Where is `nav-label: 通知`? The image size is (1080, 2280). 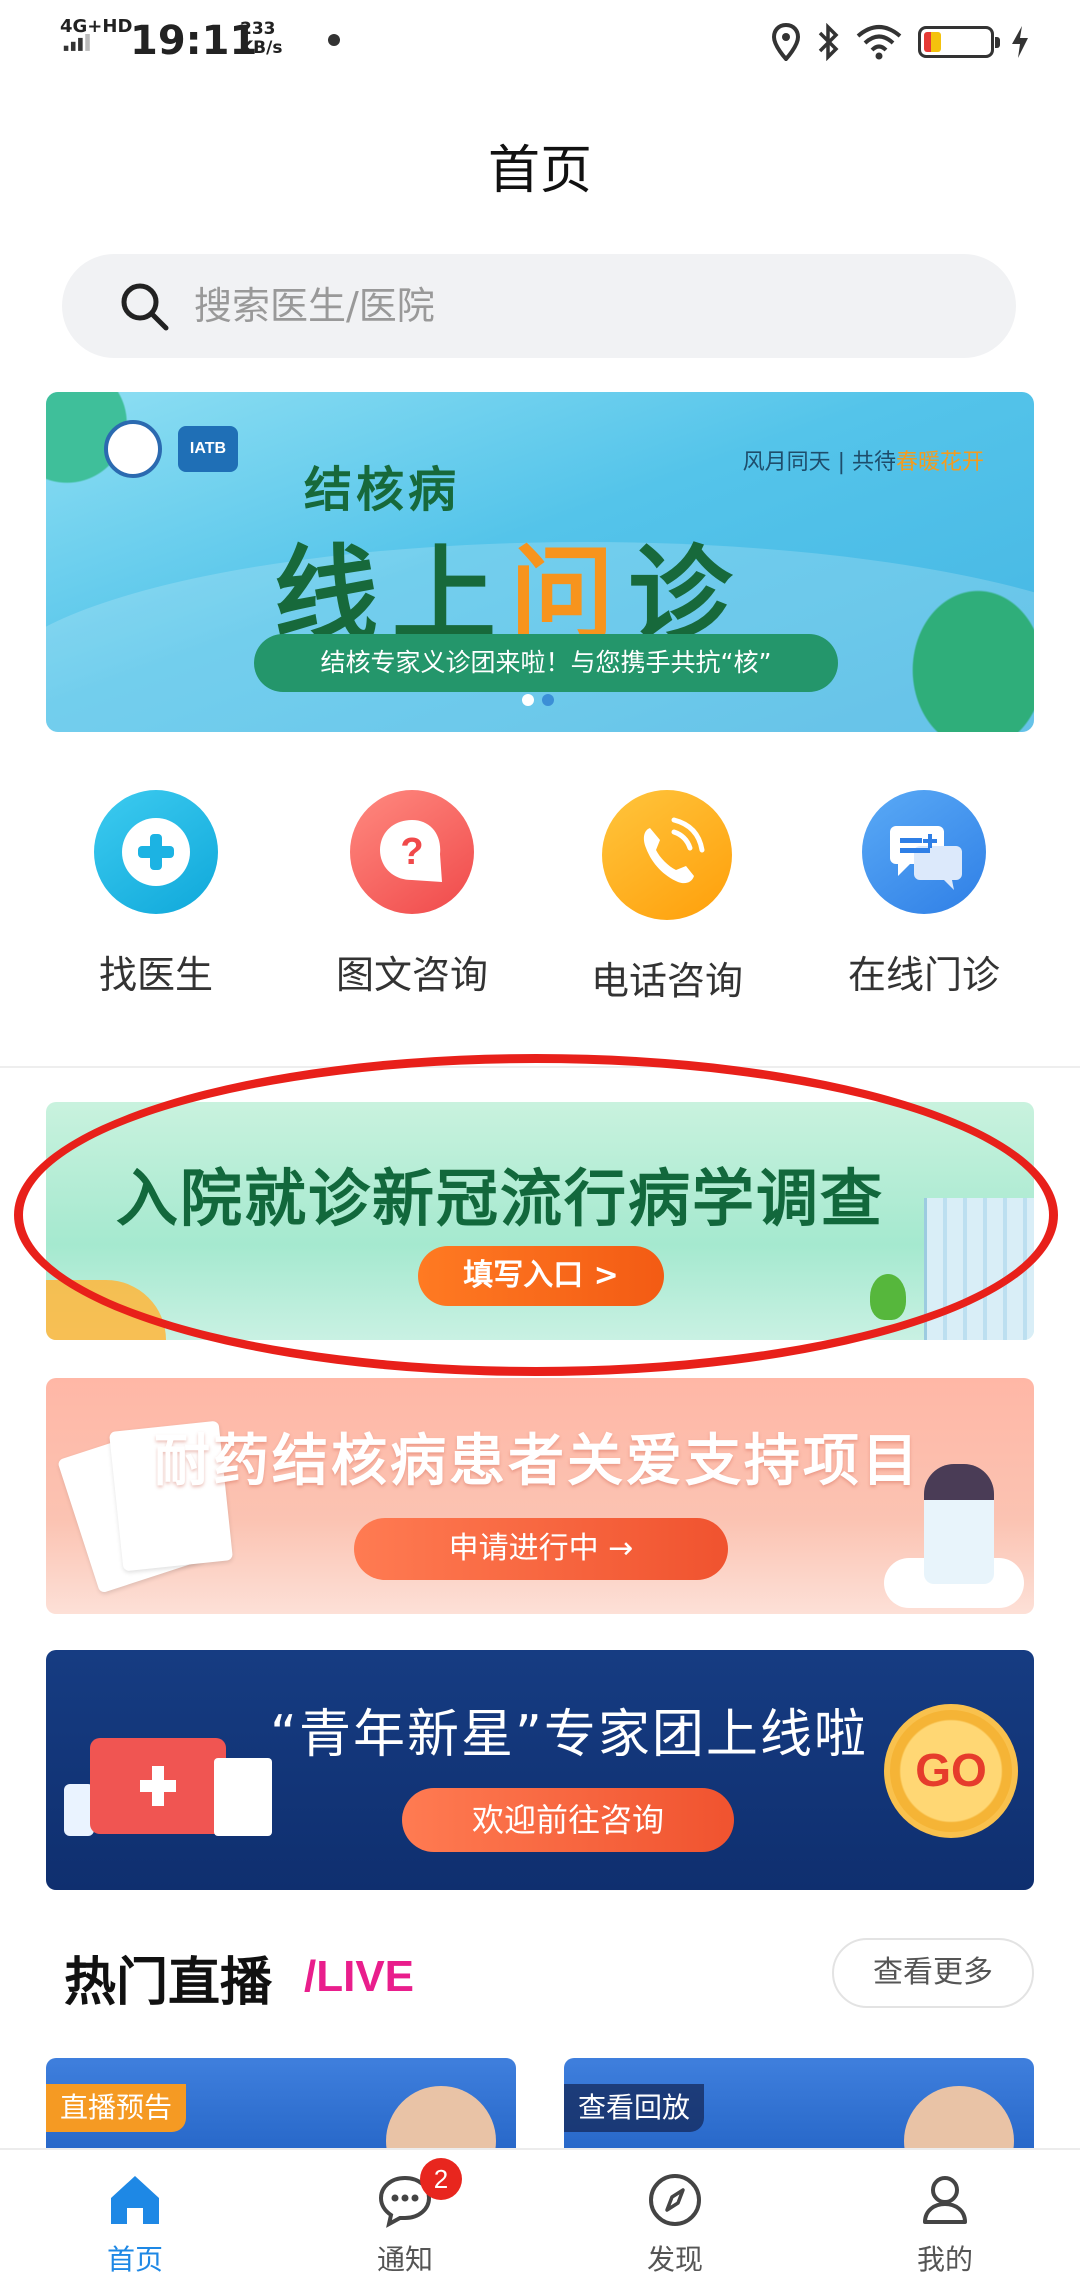 nav-label: 通知 is located at coordinates (404, 2259).